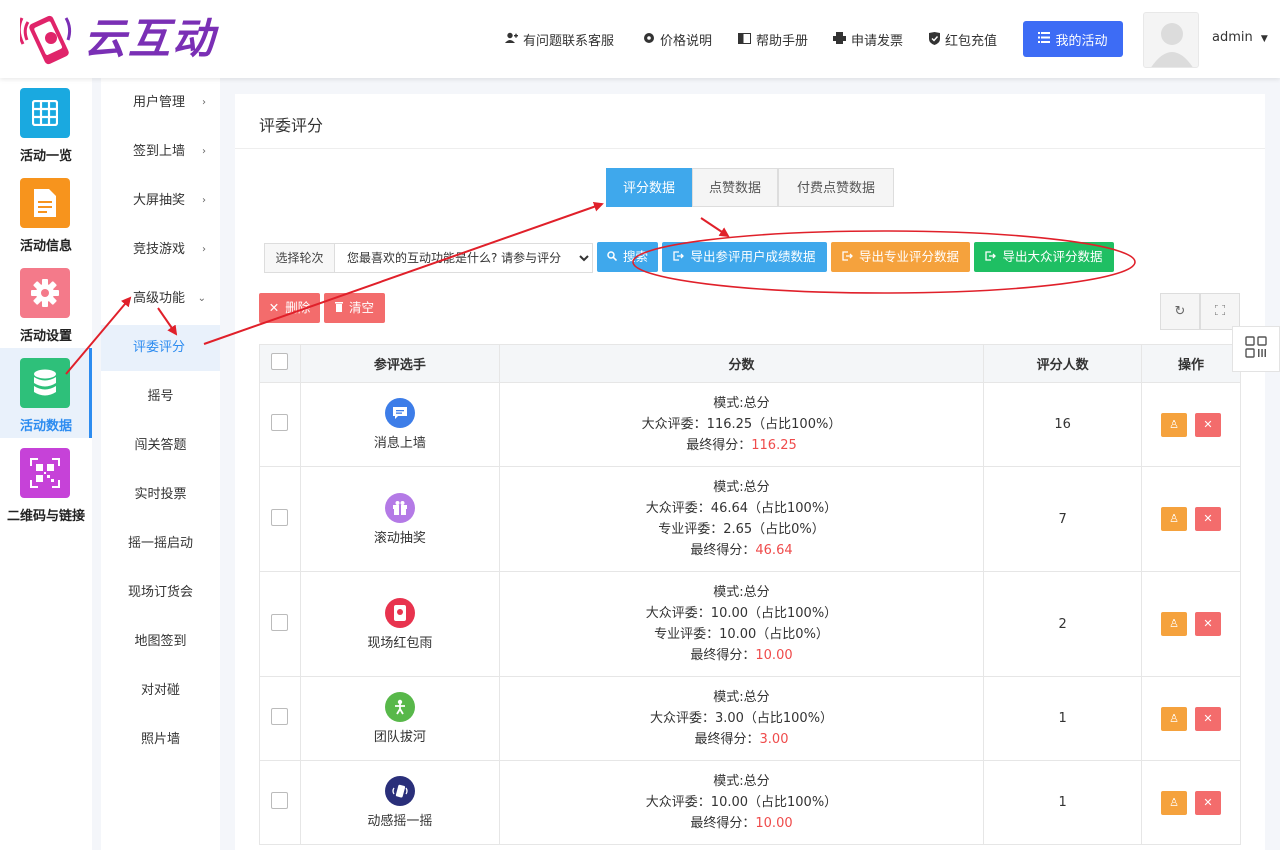  I want to click on delete-button-label: 删除, so click(298, 307).